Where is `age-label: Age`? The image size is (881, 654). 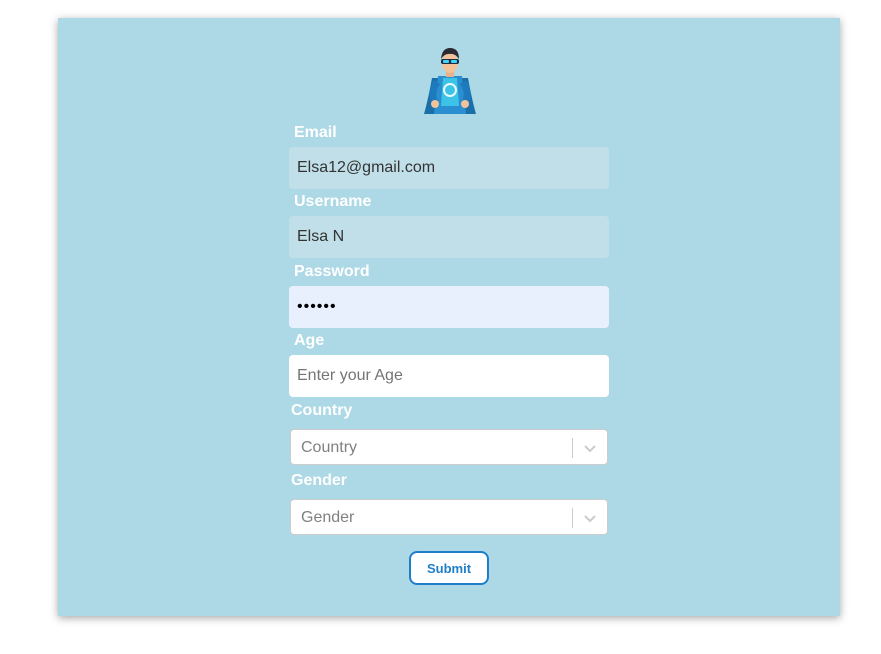
age-label: Age is located at coordinates (309, 340).